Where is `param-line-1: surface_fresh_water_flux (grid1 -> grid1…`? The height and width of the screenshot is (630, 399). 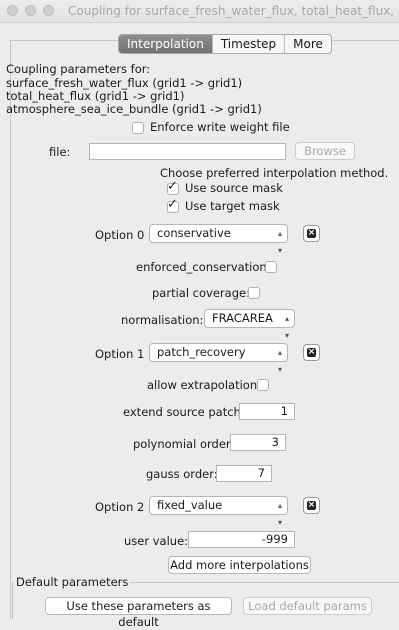 param-line-1: surface_fresh_water_flux (grid1 -> grid1… is located at coordinates (124, 83).